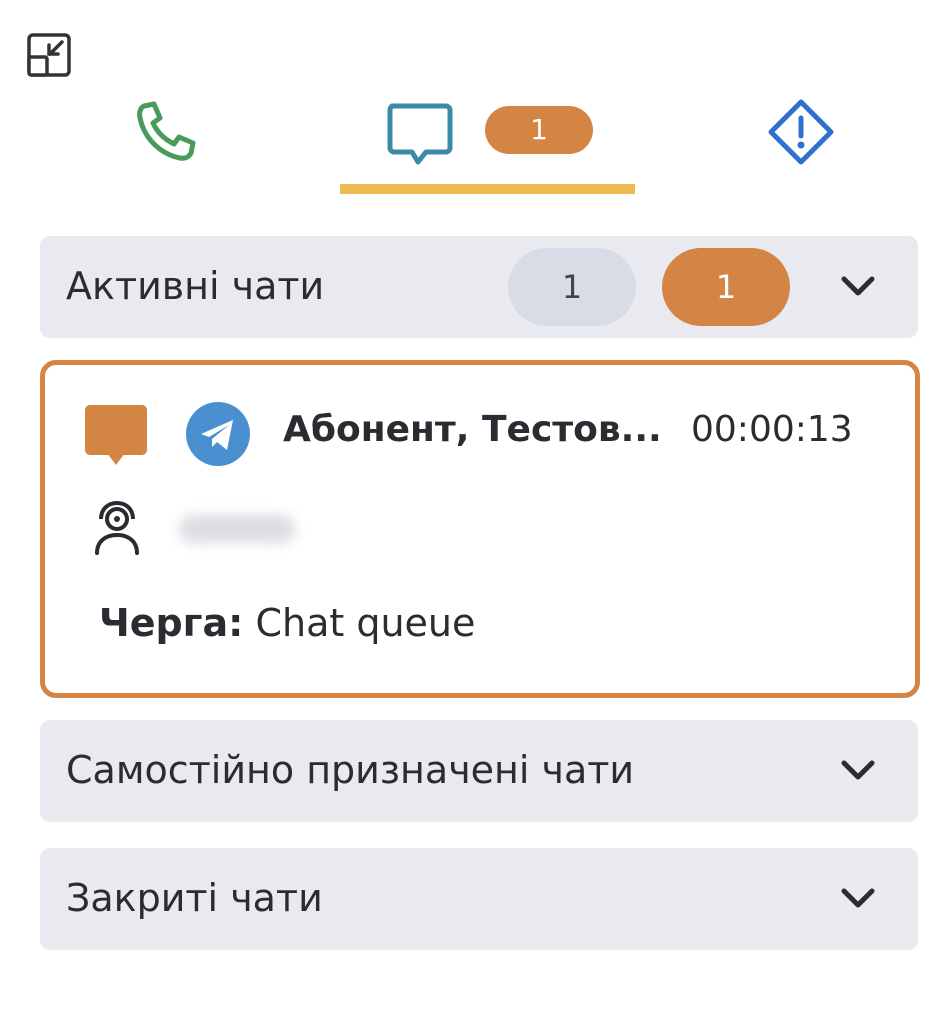  I want to click on section-active-chats: Активні чати 1 1, so click(479, 287).